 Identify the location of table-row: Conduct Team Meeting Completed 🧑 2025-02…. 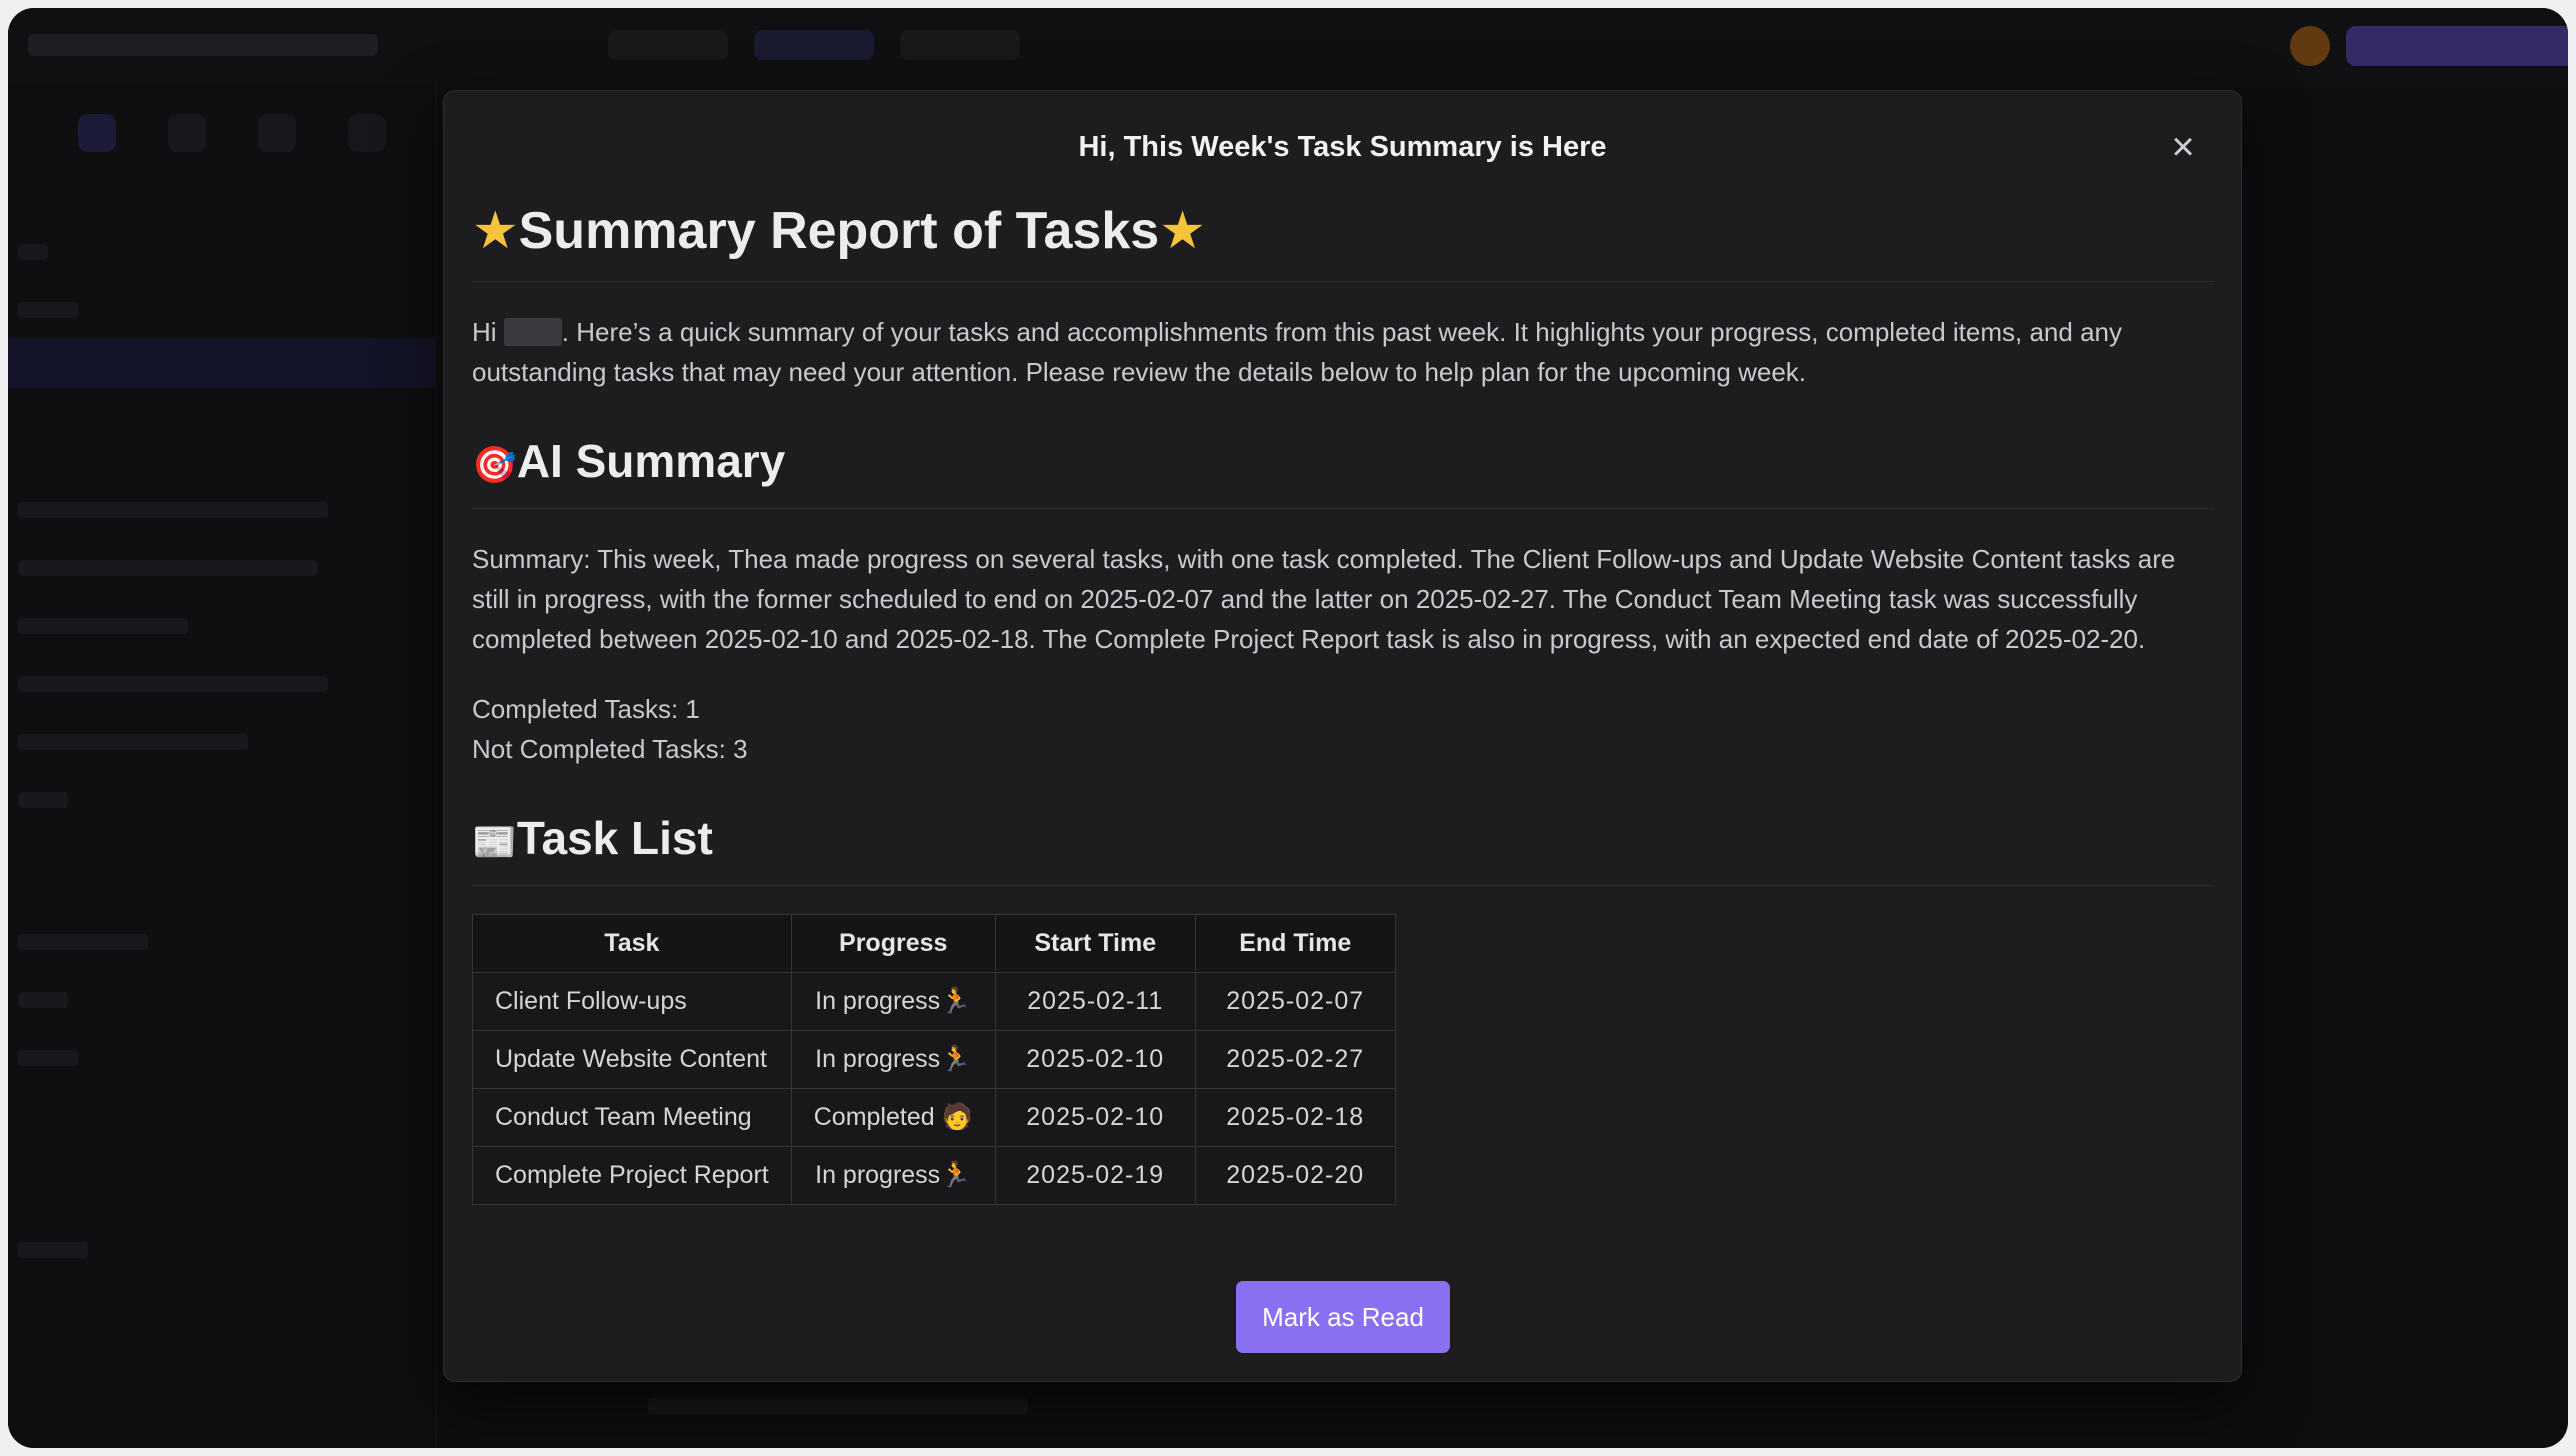
(934, 1117).